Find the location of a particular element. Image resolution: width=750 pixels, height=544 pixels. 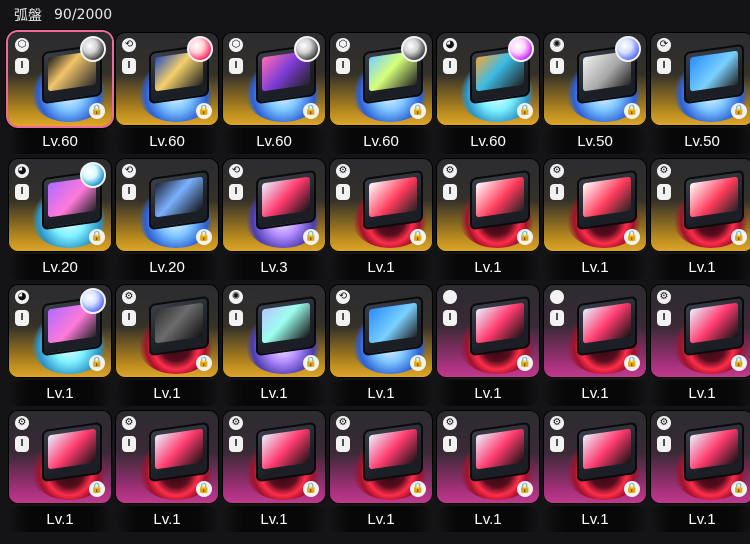

arc-disc-card: ⟲ I 🔒 Lv.3 is located at coordinates (274, 220).